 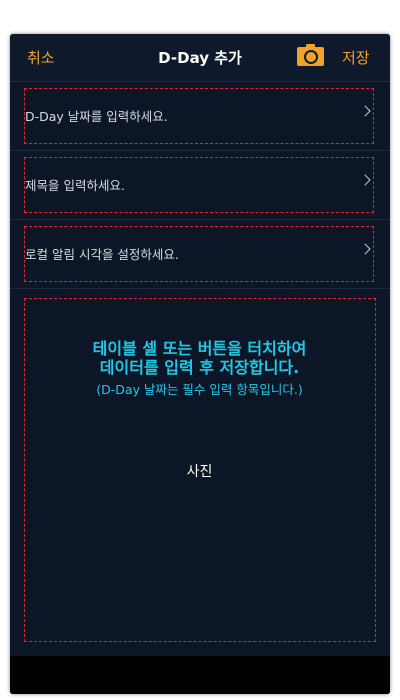 I want to click on camera-icon, so click(x=310, y=55).